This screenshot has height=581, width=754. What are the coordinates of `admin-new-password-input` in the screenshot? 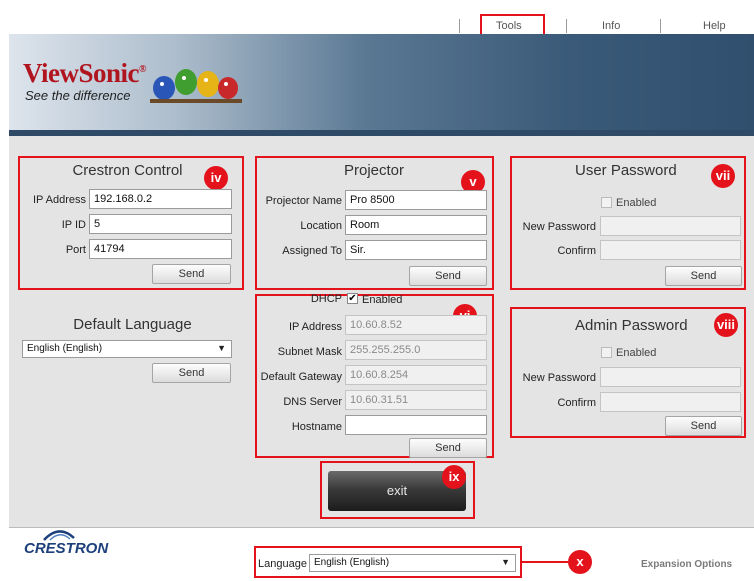 It's located at (670, 377).